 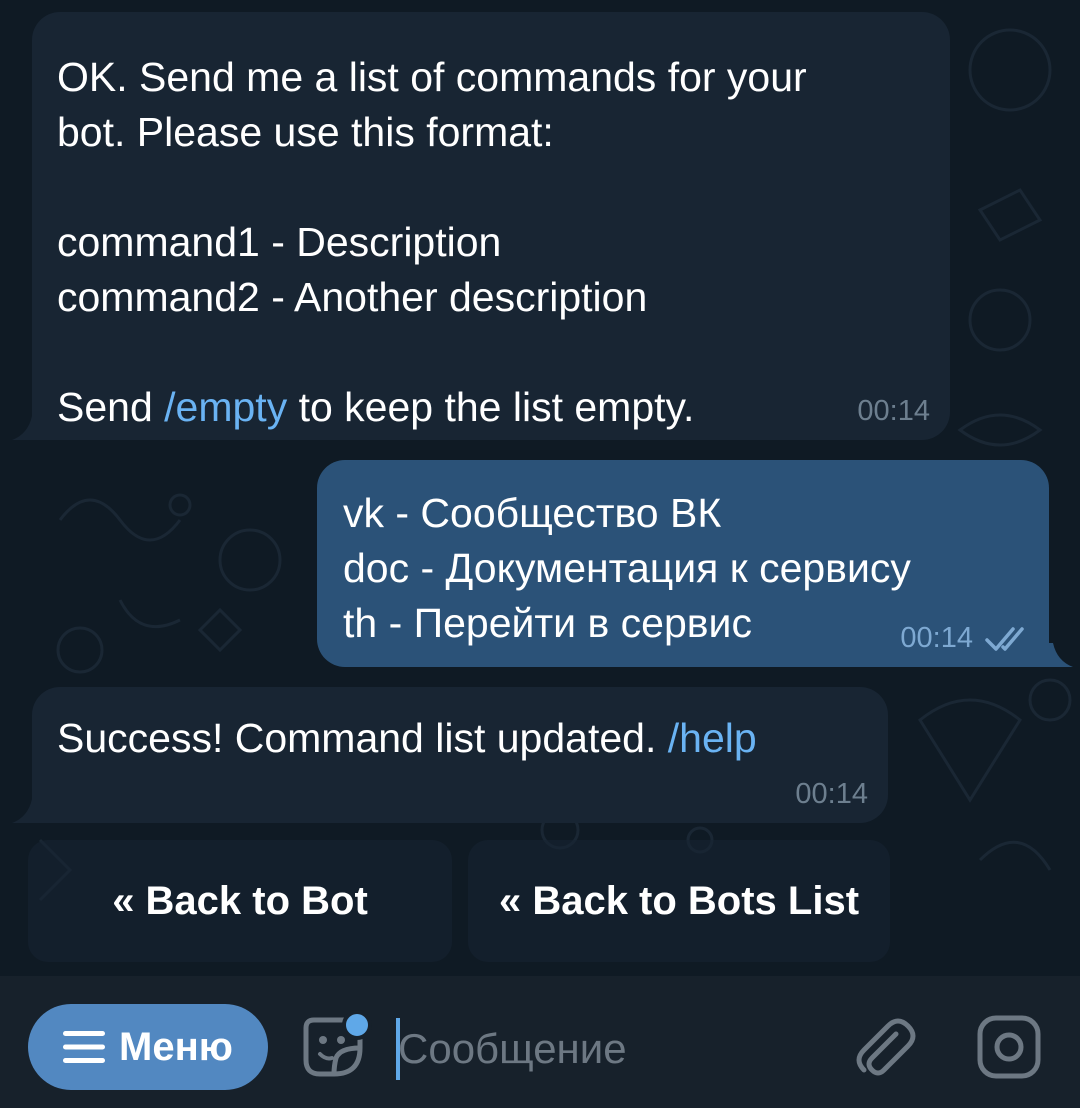 I want to click on back-to-bots-list-button: « Back to Bots List, so click(x=679, y=901).